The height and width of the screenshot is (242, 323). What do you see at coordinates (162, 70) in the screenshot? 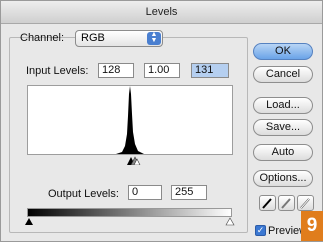
I see `input-gamma-field: 1.00` at bounding box center [162, 70].